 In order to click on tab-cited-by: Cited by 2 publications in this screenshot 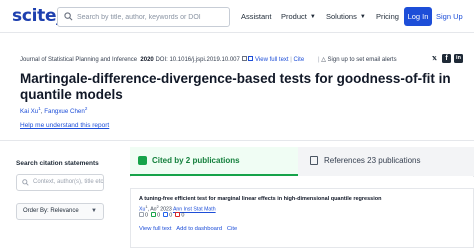, I will do `click(214, 161)`.